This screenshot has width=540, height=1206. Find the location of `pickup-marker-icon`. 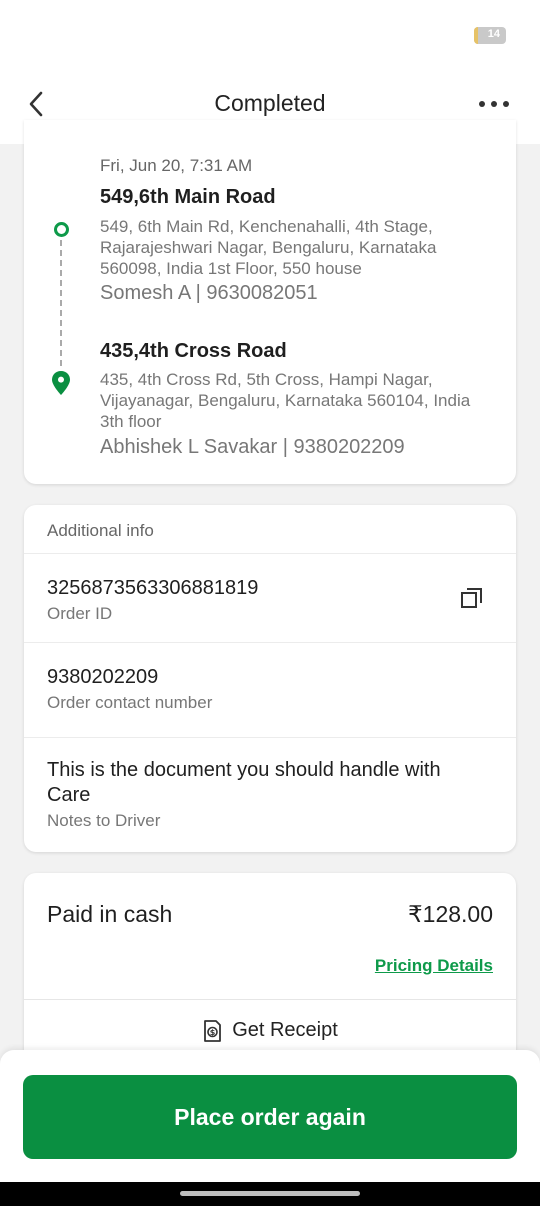

pickup-marker-icon is located at coordinates (61, 229).